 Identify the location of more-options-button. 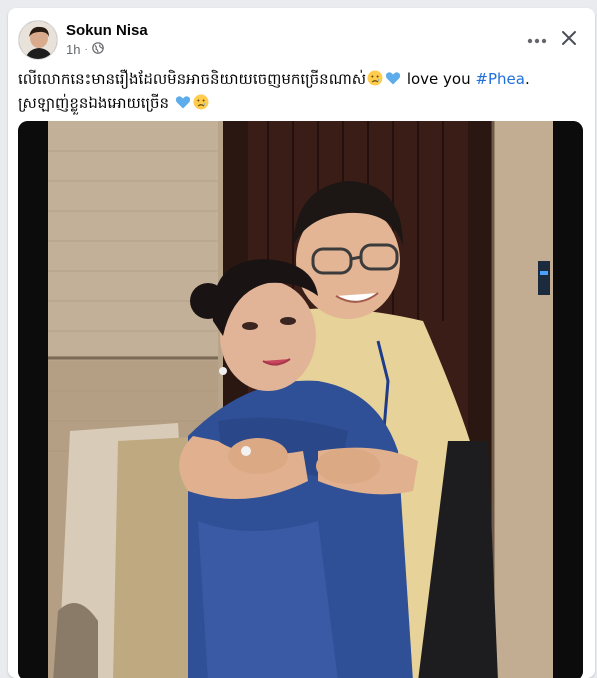
(537, 40).